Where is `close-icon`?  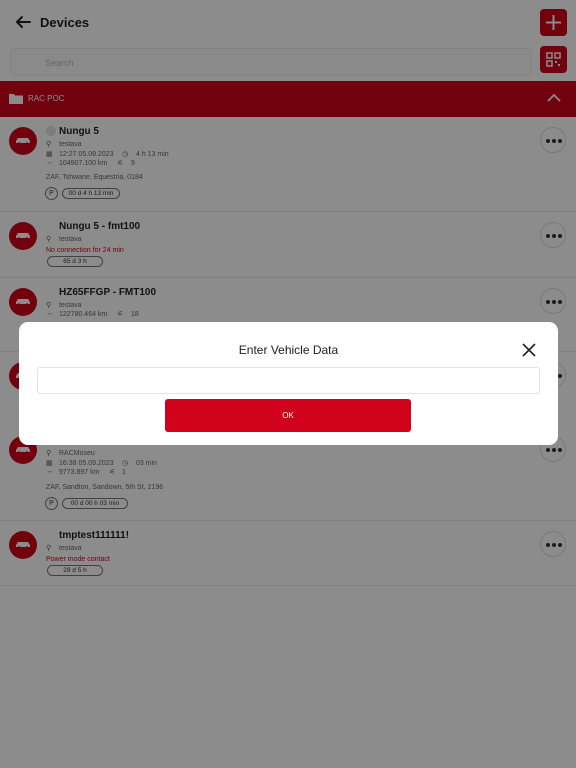 close-icon is located at coordinates (529, 350).